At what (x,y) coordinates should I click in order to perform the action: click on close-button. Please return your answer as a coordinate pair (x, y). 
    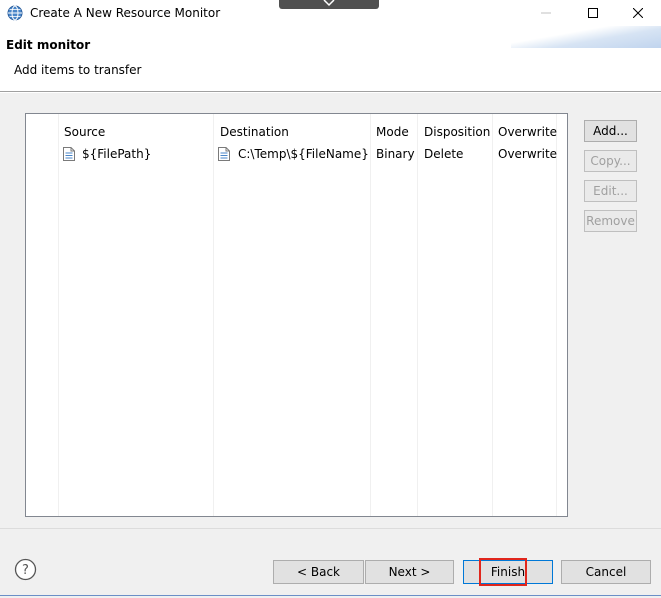
    Looking at the image, I should click on (638, 13).